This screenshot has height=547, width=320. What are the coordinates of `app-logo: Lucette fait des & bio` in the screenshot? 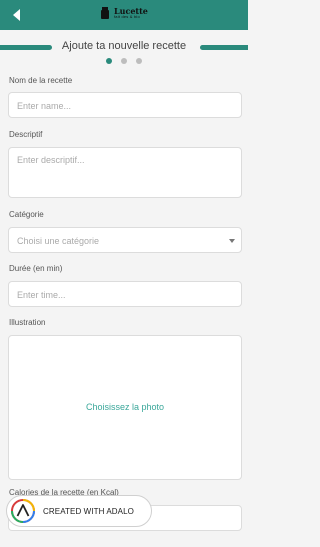 It's located at (124, 13).